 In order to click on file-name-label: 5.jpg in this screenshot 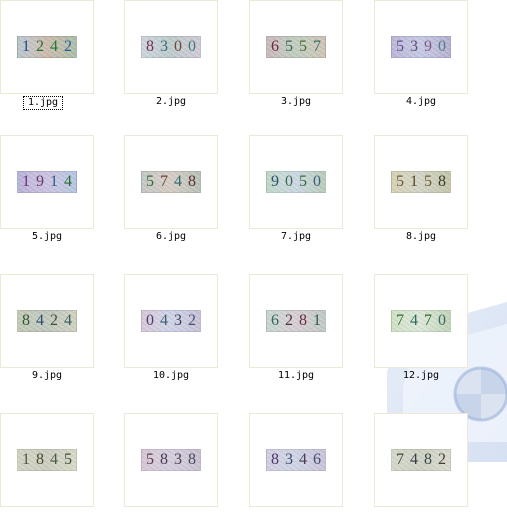, I will do `click(47, 237)`.